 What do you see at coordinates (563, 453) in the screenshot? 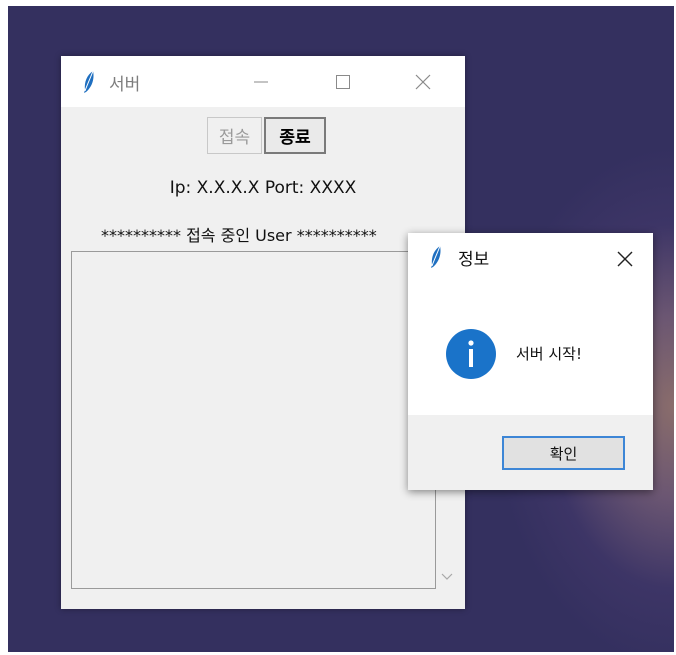
I see `ok-button: 확인` at bounding box center [563, 453].